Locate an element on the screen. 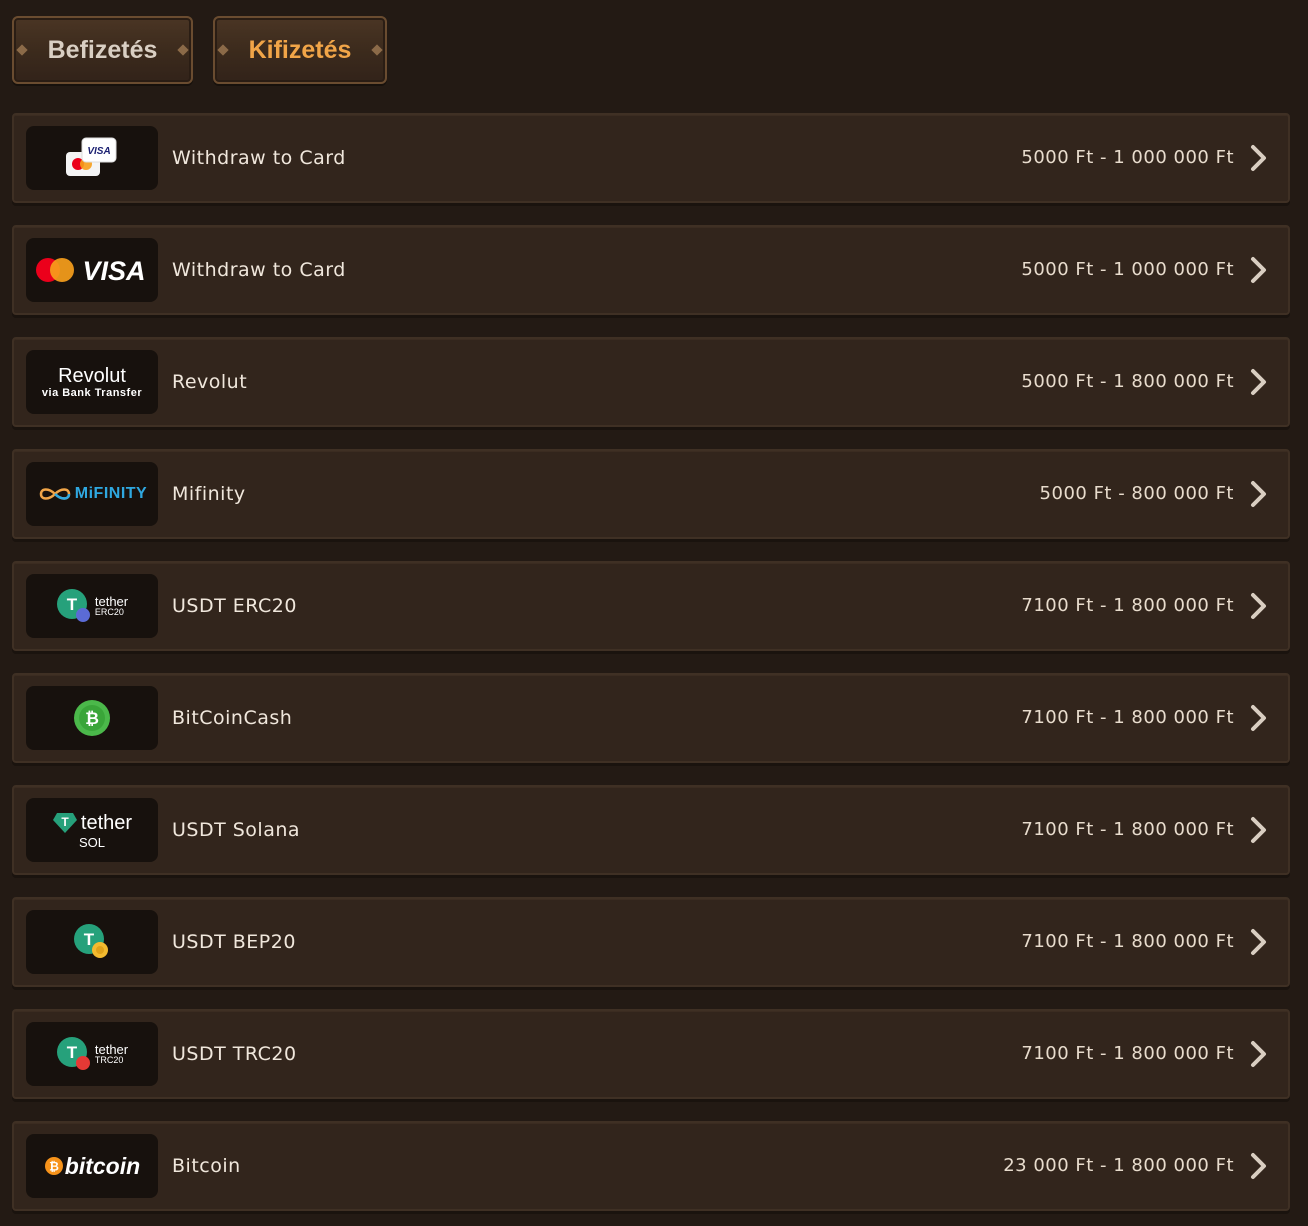  tether-diamond-icon: T is located at coordinates (64, 822).